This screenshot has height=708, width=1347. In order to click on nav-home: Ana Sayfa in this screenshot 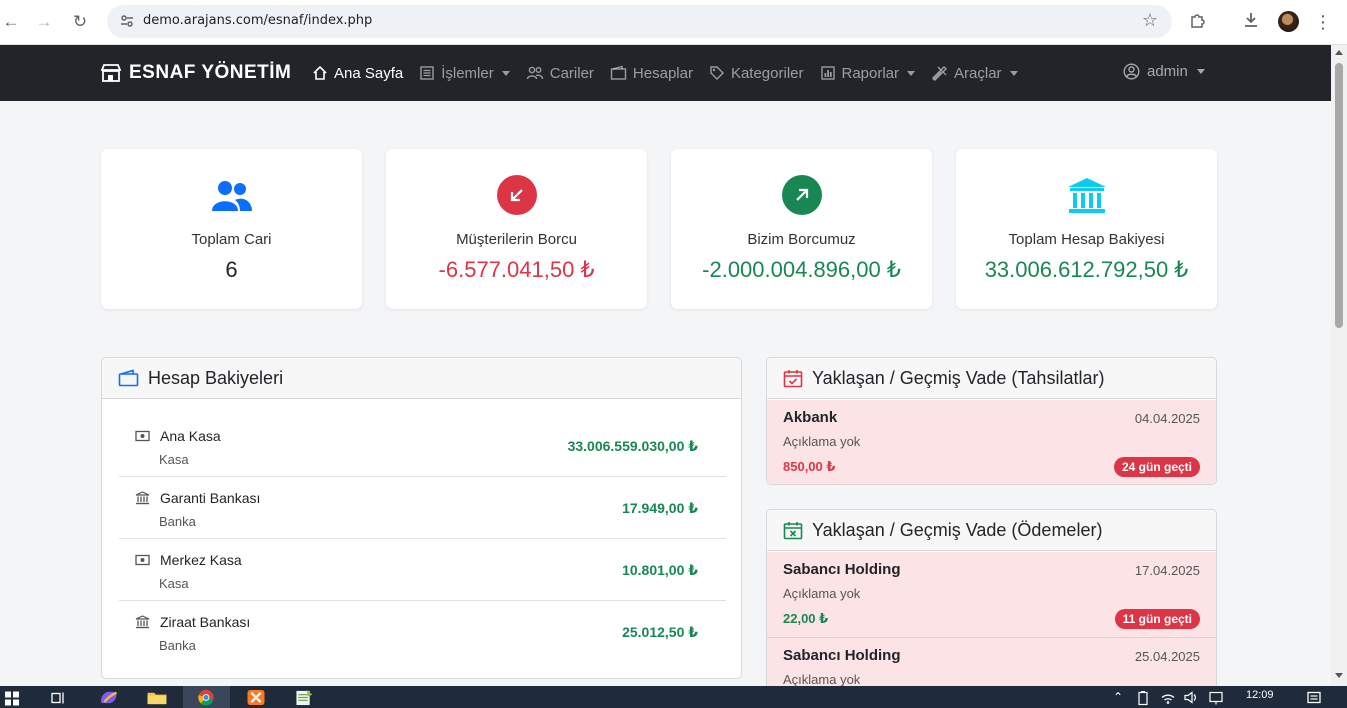, I will do `click(357, 73)`.